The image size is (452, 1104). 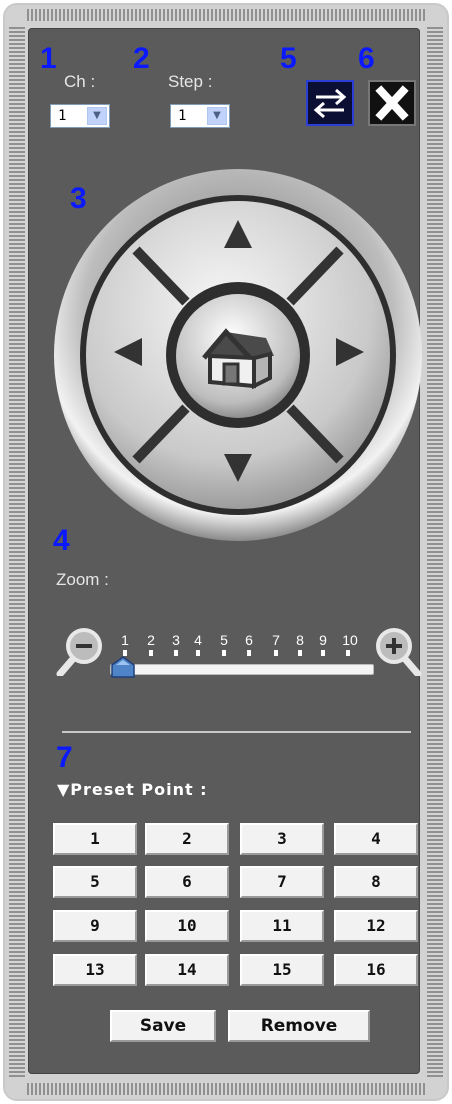 What do you see at coordinates (95, 970) in the screenshot?
I see `preset-button-13: 13` at bounding box center [95, 970].